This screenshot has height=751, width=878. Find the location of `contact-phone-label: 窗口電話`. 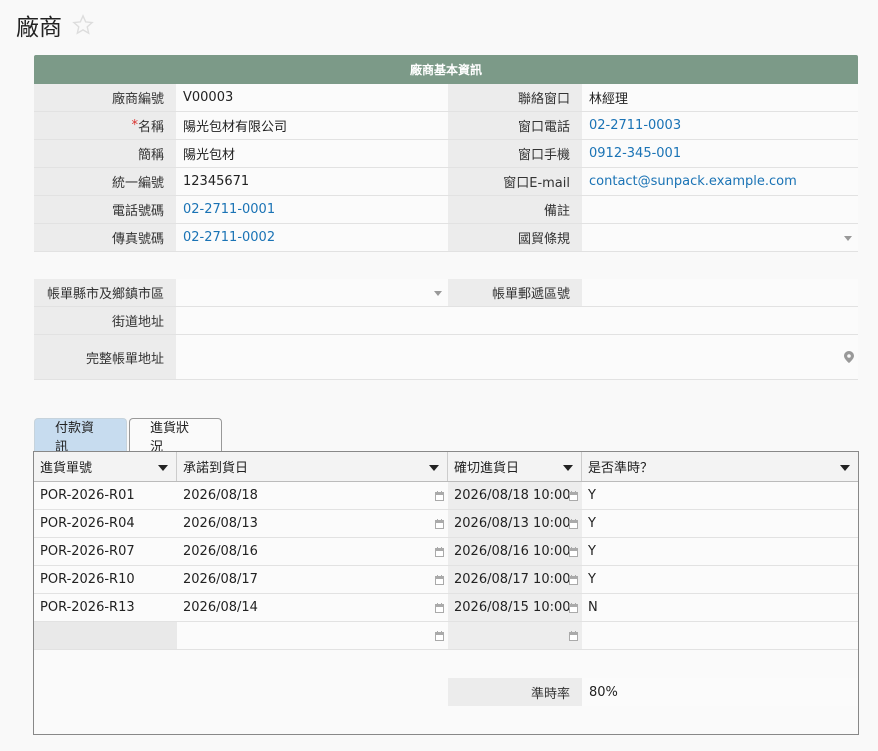

contact-phone-label: 窗口電話 is located at coordinates (515, 125).